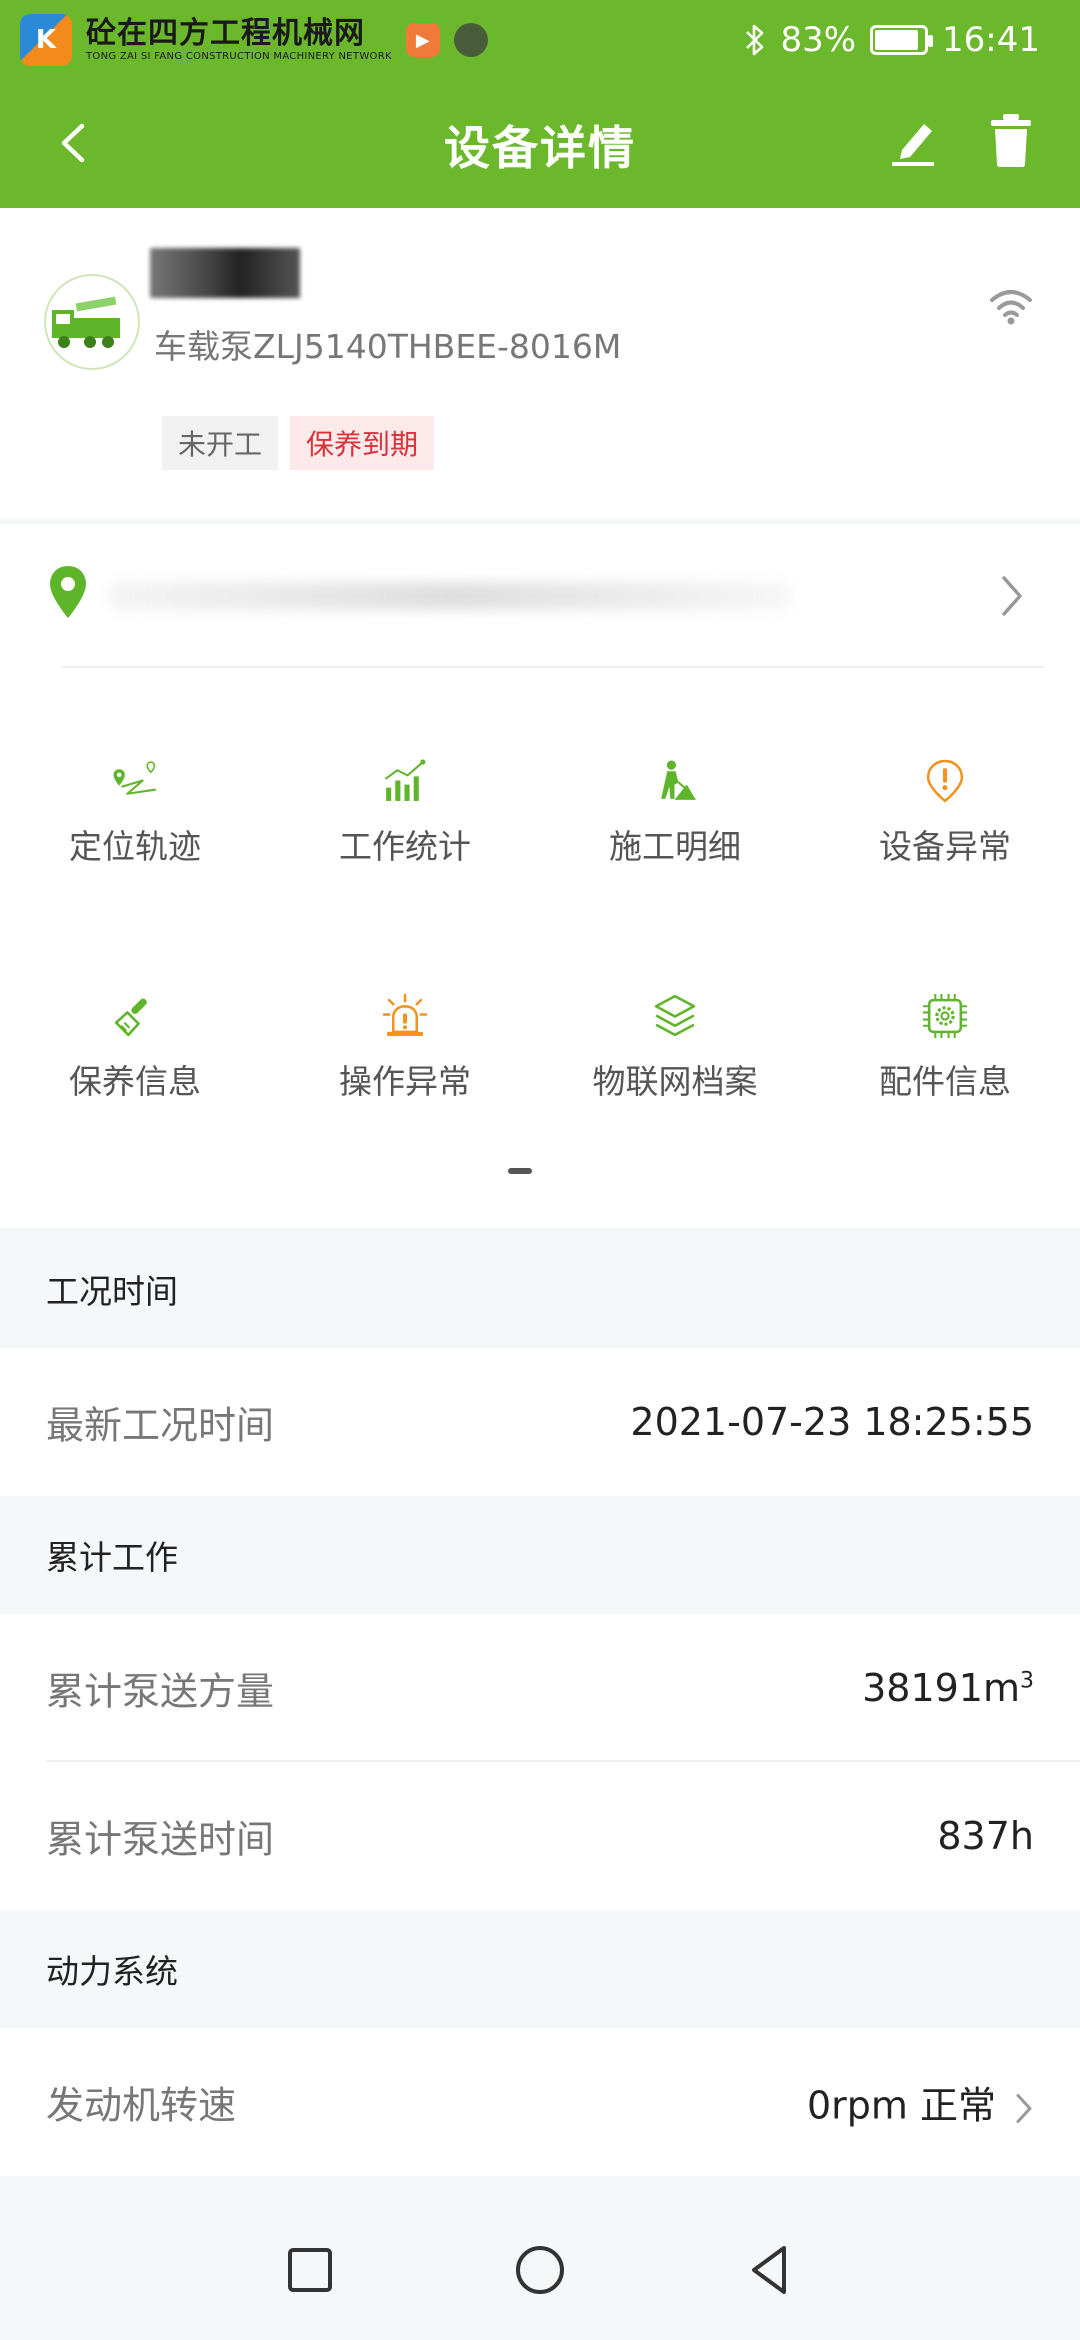 This screenshot has height=2340, width=1080. What do you see at coordinates (540, 1555) in the screenshot?
I see `section-header-cumulative-work: 累计工作` at bounding box center [540, 1555].